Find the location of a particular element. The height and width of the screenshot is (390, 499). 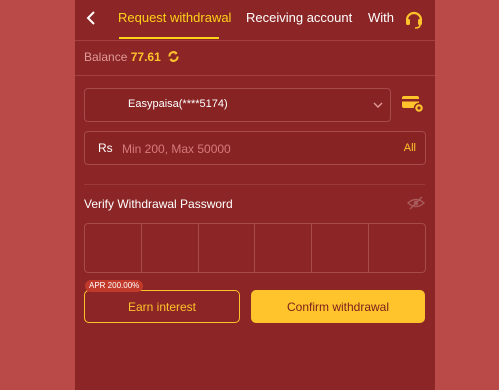

earn-interest-button: Earn interest is located at coordinates (162, 306).